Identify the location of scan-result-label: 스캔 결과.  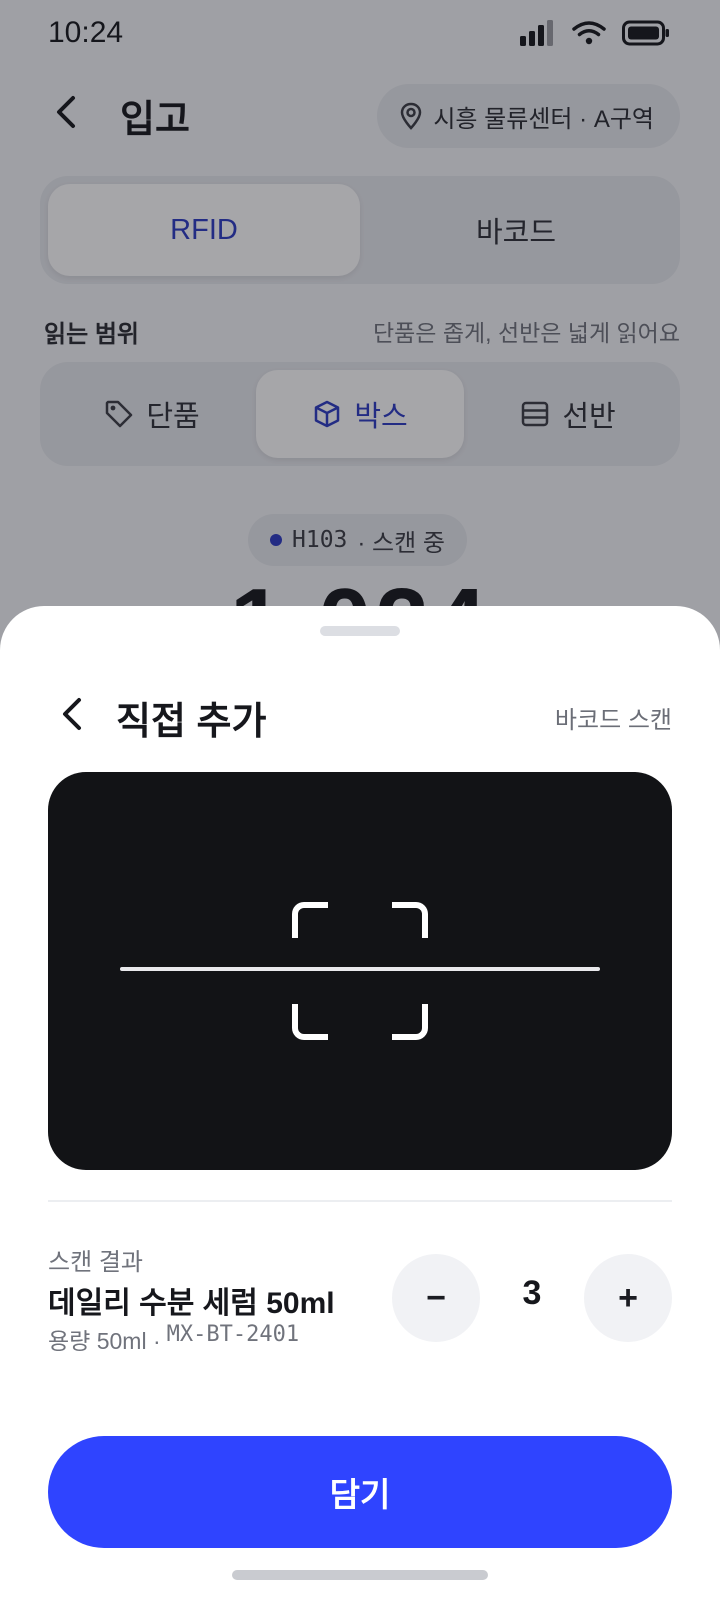
(95, 1262).